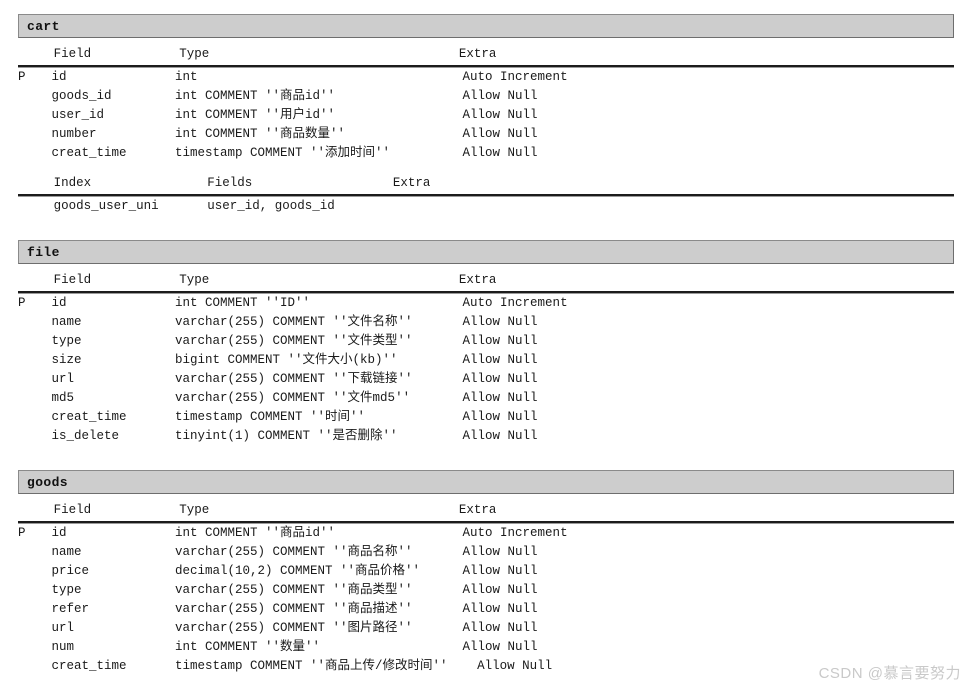  I want to click on row-field-name: id, so click(59, 77).